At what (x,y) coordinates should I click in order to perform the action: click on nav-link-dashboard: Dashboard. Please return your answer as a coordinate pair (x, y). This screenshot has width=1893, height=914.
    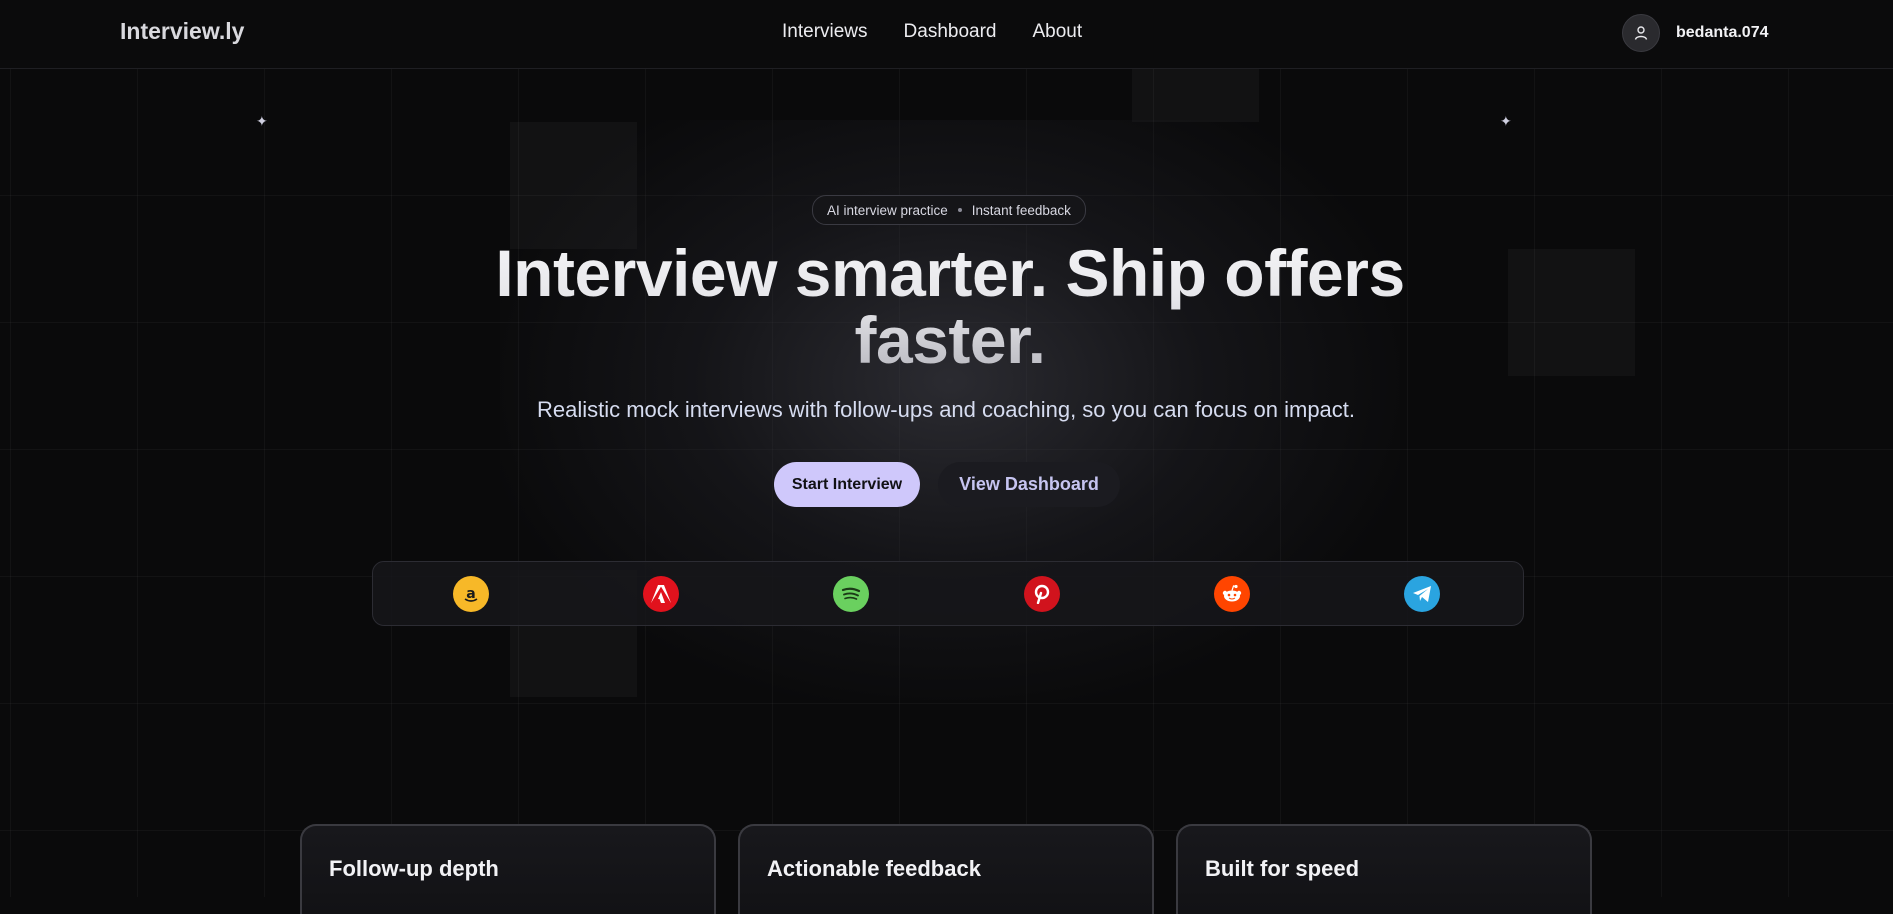
    Looking at the image, I should click on (950, 32).